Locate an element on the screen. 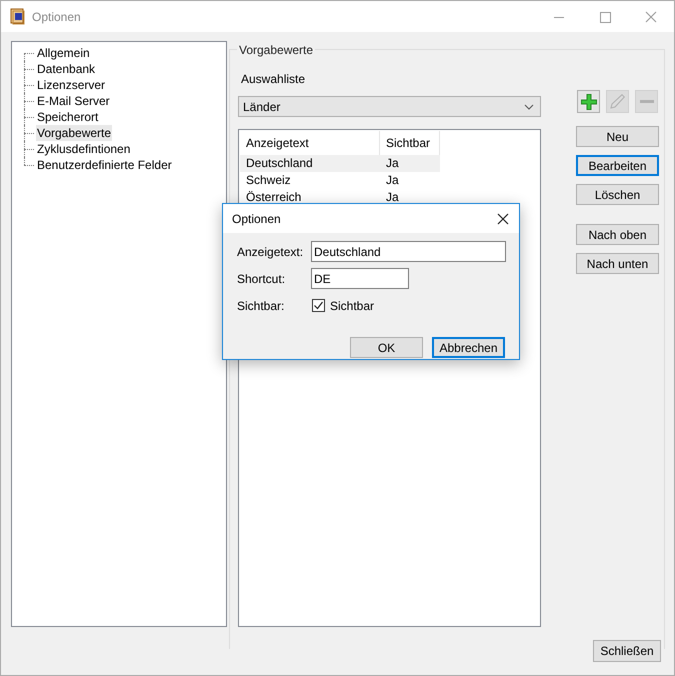  close-button: Schließen is located at coordinates (627, 651).